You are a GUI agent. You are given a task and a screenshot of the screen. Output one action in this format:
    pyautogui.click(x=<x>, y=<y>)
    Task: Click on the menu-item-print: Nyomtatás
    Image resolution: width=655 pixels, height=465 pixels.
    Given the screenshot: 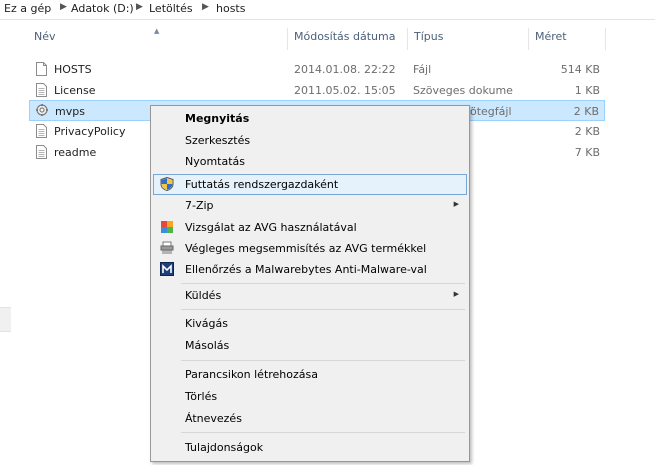 What is the action you would take?
    pyautogui.click(x=310, y=161)
    